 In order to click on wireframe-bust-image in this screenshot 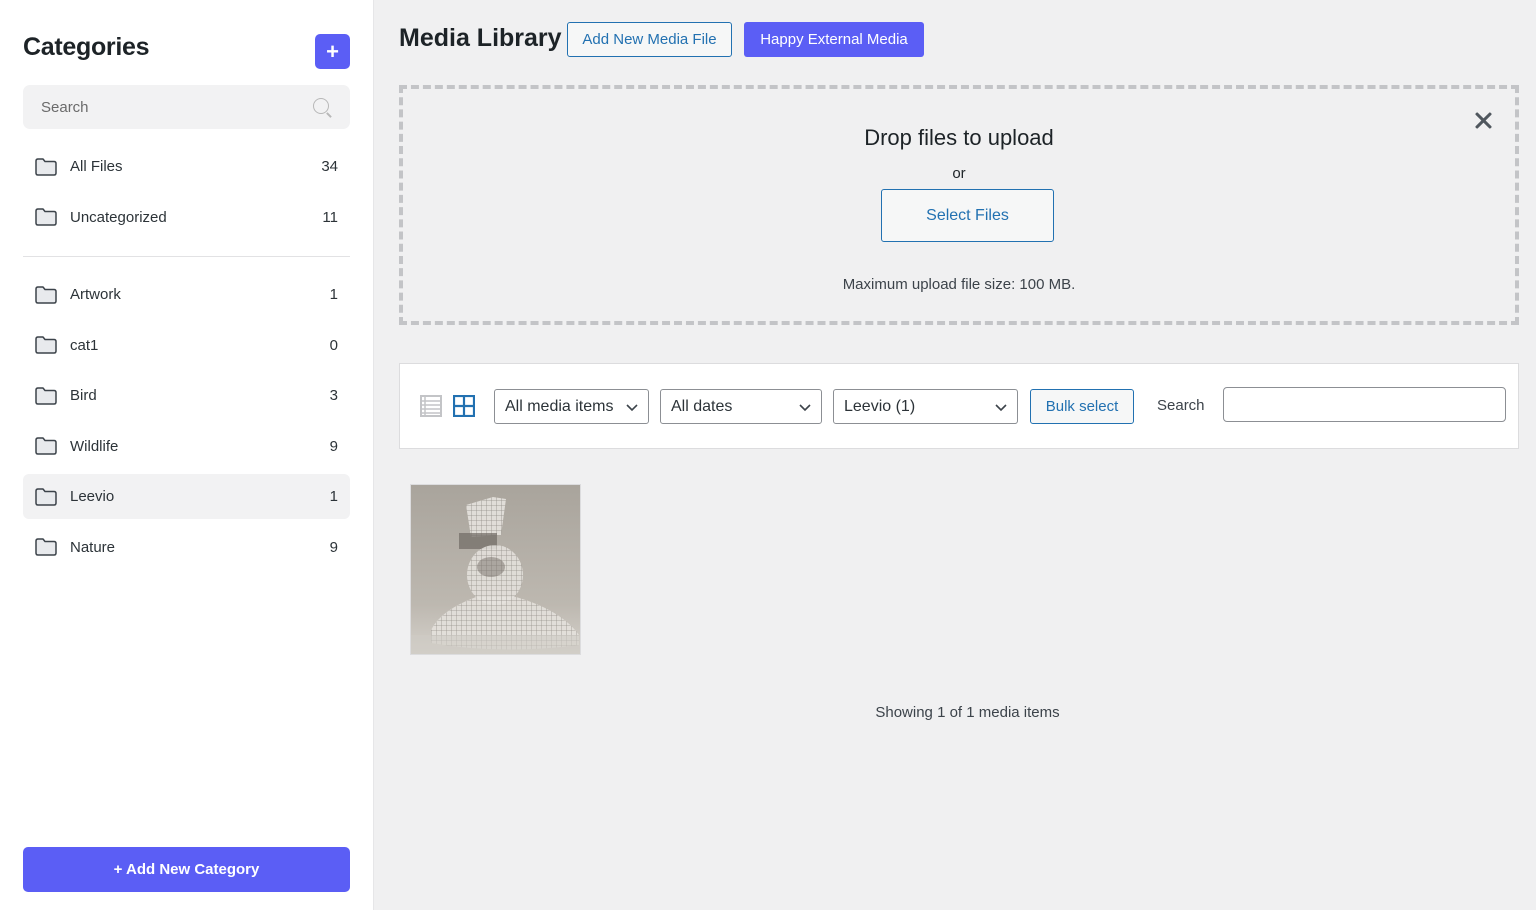, I will do `click(495, 569)`.